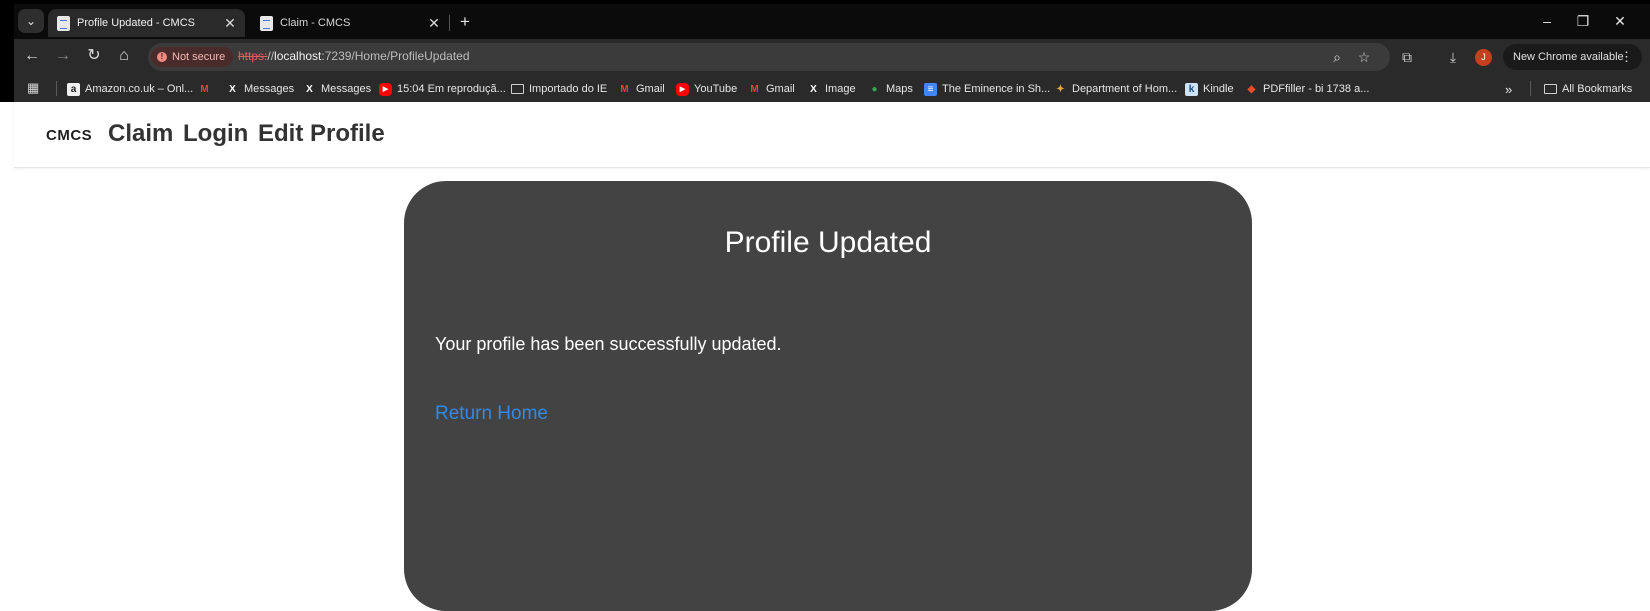 The width and height of the screenshot is (1650, 611). Describe the element at coordinates (298, 56) in the screenshot. I see `url-host: localhost` at that location.